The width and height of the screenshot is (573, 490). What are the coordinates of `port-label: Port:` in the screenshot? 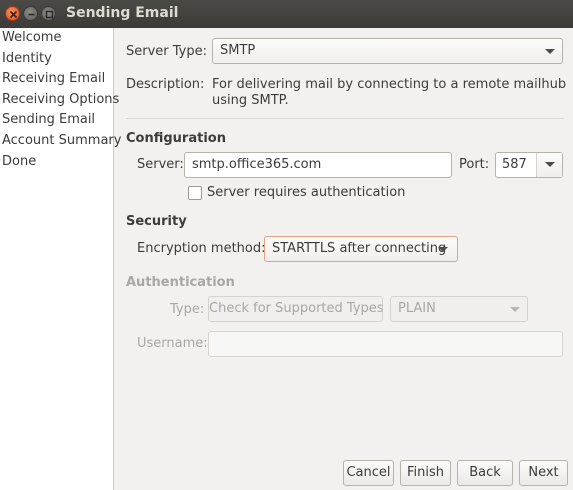 It's located at (474, 164).